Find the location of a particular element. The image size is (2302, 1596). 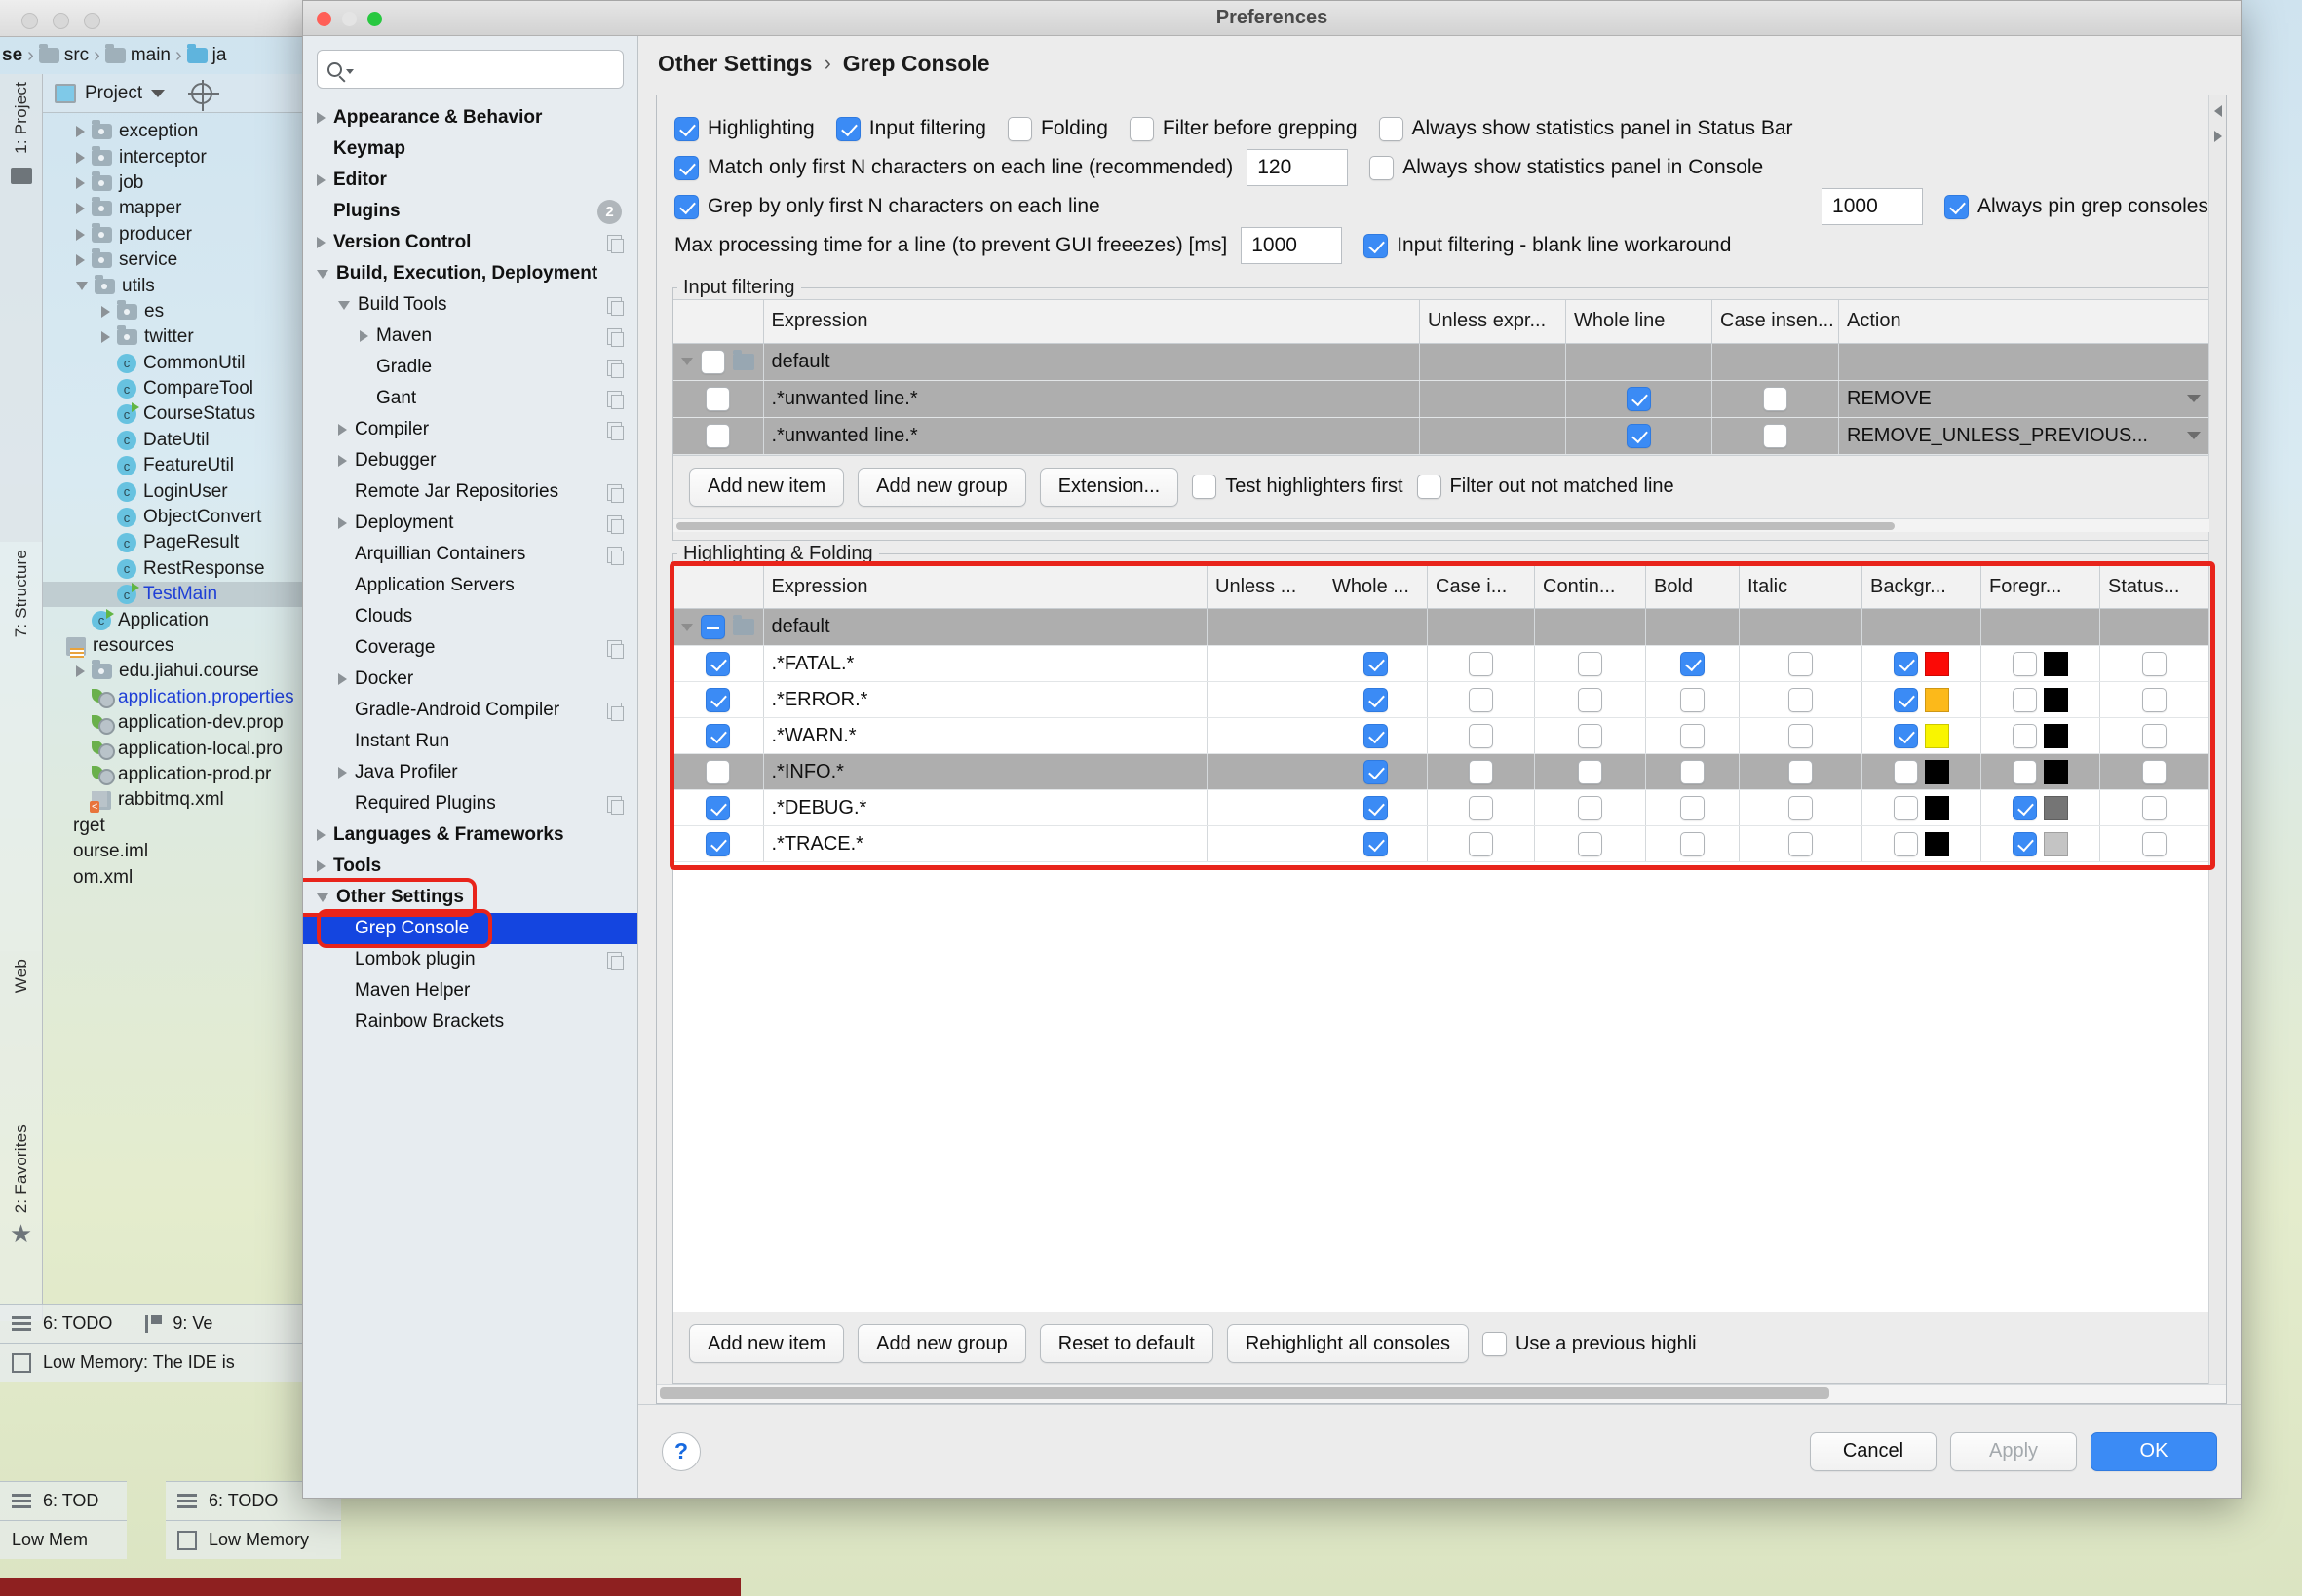

folding-checkbox is located at coordinates (1020, 129).